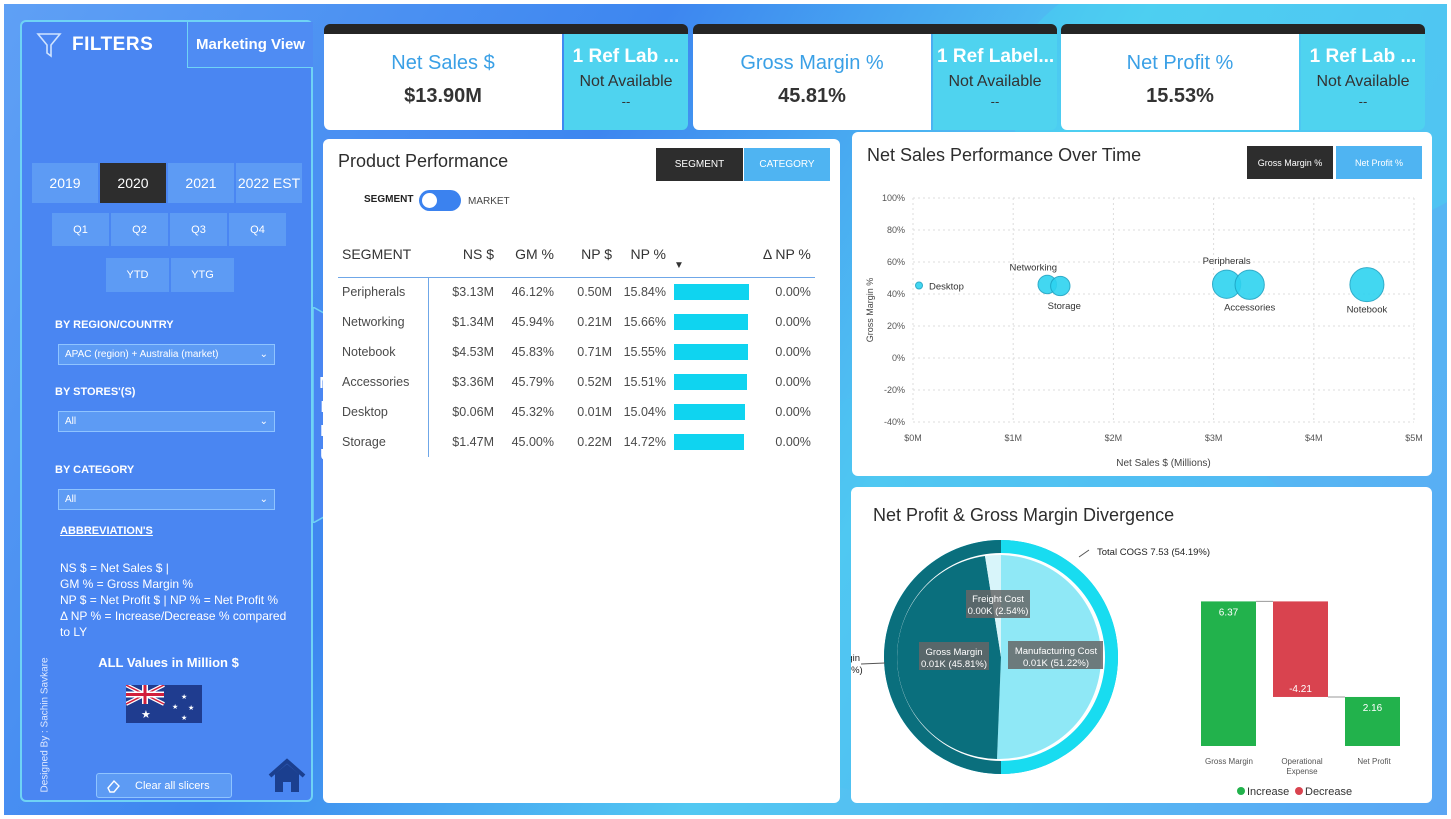 The height and width of the screenshot is (819, 1451). I want to click on segment-button: SEGMENT, so click(699, 164).